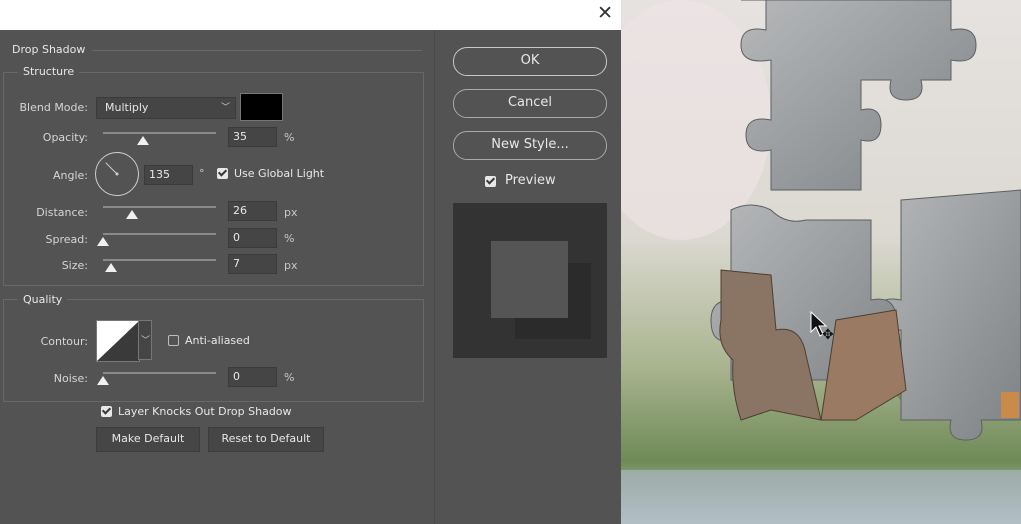 This screenshot has height=524, width=1021. I want to click on distance-label: Distance:, so click(62, 212).